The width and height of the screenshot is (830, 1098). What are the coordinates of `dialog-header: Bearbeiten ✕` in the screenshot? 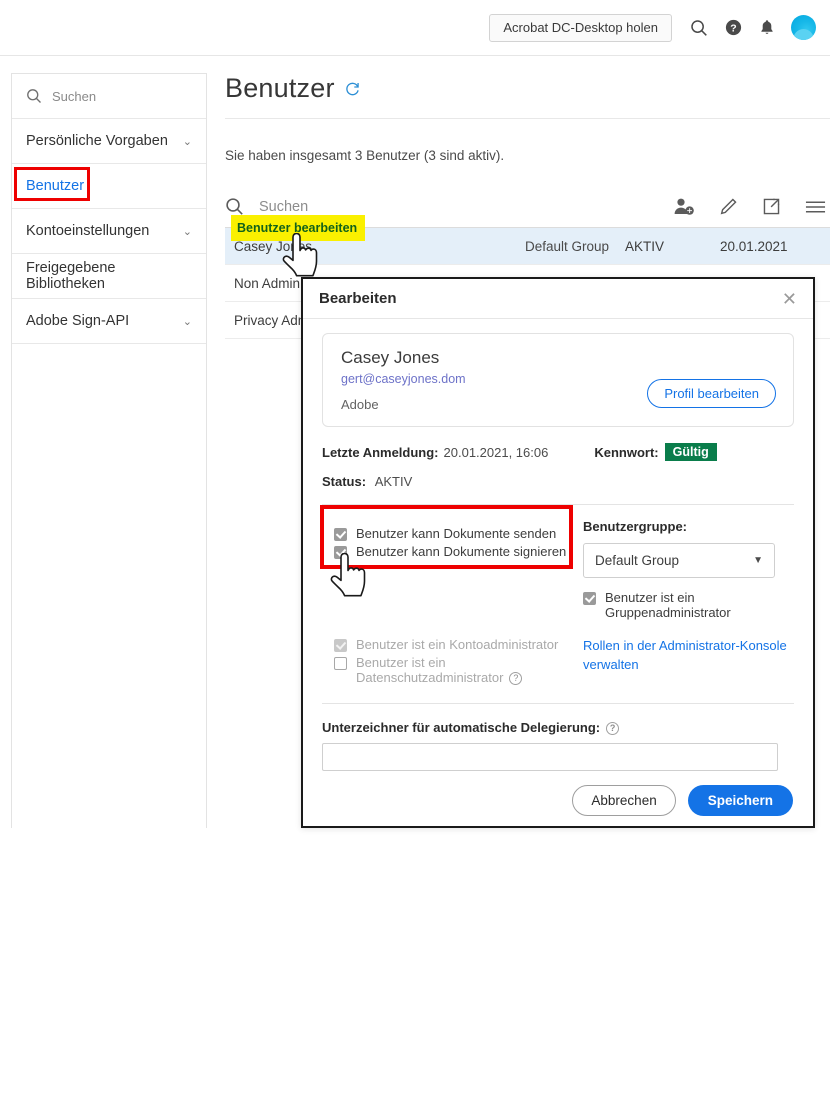 It's located at (558, 299).